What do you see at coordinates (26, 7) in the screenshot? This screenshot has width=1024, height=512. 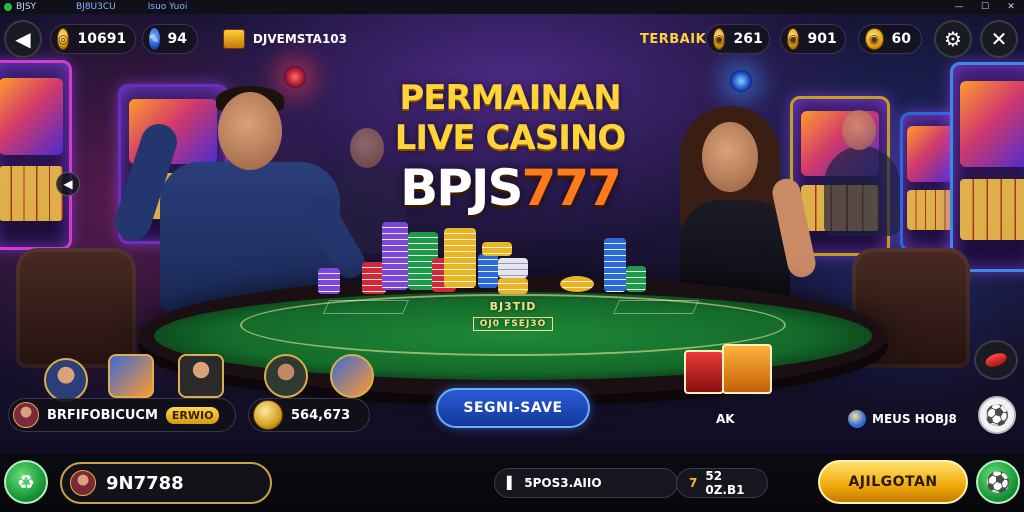 I see `app-name: BJSY` at bounding box center [26, 7].